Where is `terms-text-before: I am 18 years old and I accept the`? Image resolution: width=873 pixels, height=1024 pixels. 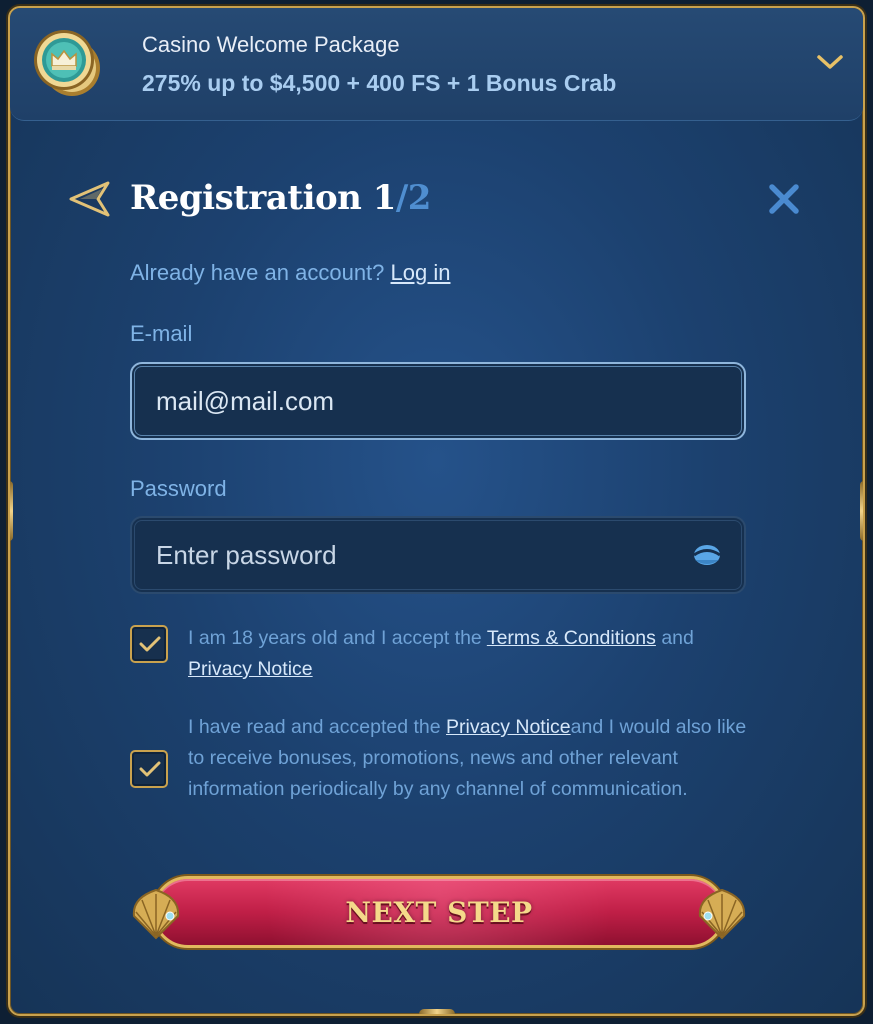
terms-text-before: I am 18 years old and I accept the is located at coordinates (337, 638).